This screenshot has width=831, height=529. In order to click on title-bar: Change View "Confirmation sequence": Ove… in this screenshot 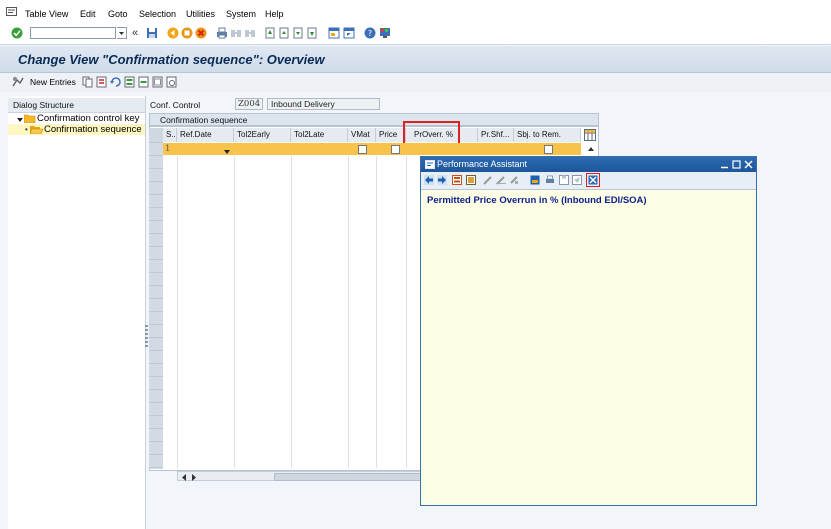, I will do `click(415, 59)`.